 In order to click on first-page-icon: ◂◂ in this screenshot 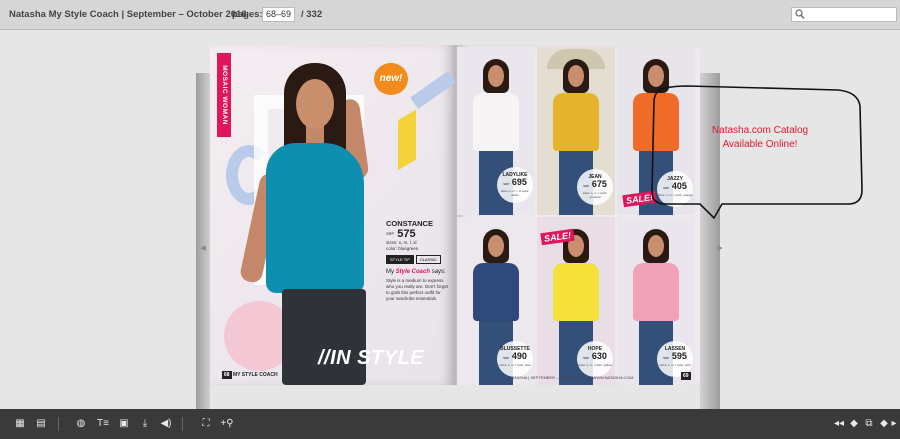, I will do `click(839, 424)`.